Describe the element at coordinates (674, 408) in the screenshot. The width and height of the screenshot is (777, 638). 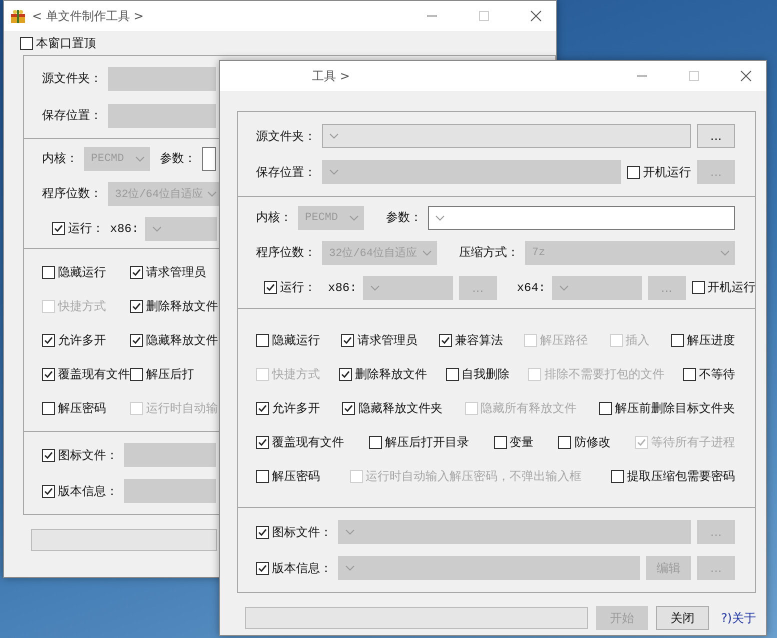
I see `checkbox-label: 解压前删除目标文件夹` at that location.